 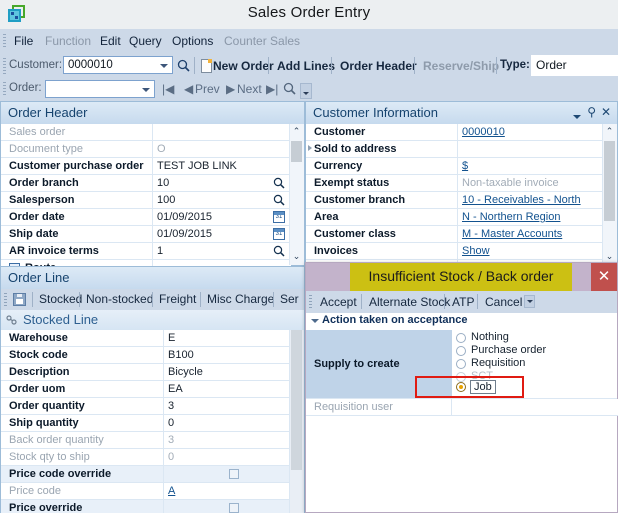 What do you see at coordinates (227, 423) in the screenshot?
I see `field-value: 0` at bounding box center [227, 423].